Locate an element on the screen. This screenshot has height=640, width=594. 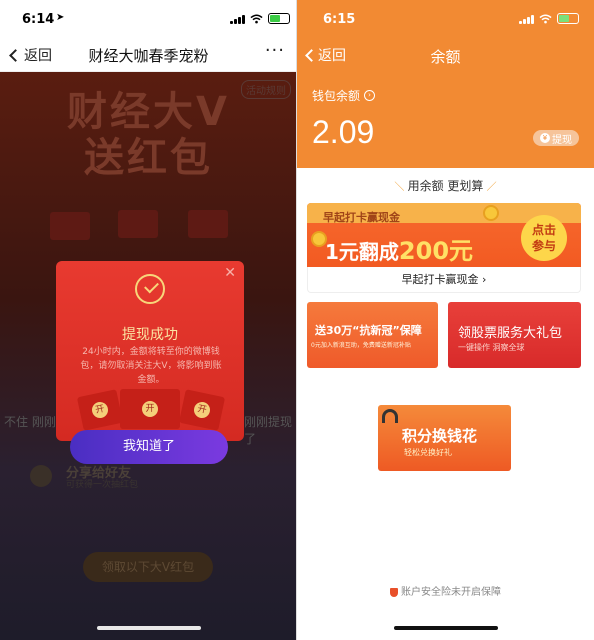
page-title: 财经大咖春季宠粉 is located at coordinates (148, 56).